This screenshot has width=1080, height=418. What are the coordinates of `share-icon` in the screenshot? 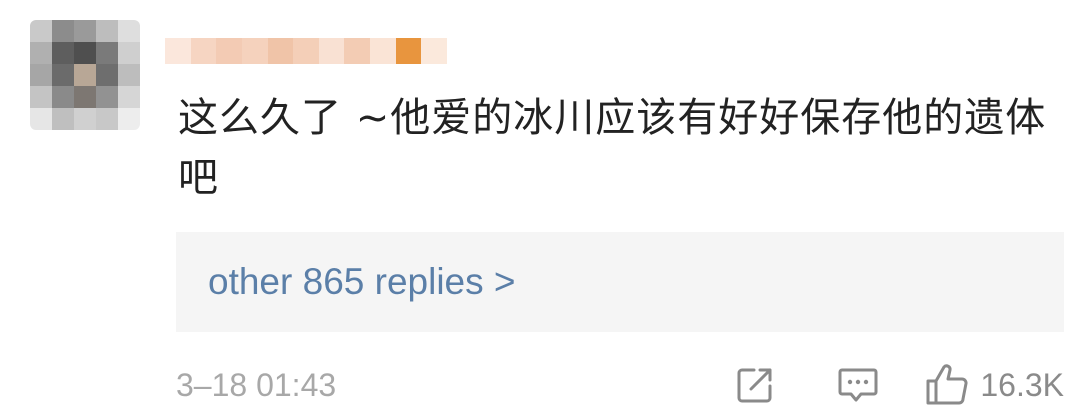 It's located at (754, 385).